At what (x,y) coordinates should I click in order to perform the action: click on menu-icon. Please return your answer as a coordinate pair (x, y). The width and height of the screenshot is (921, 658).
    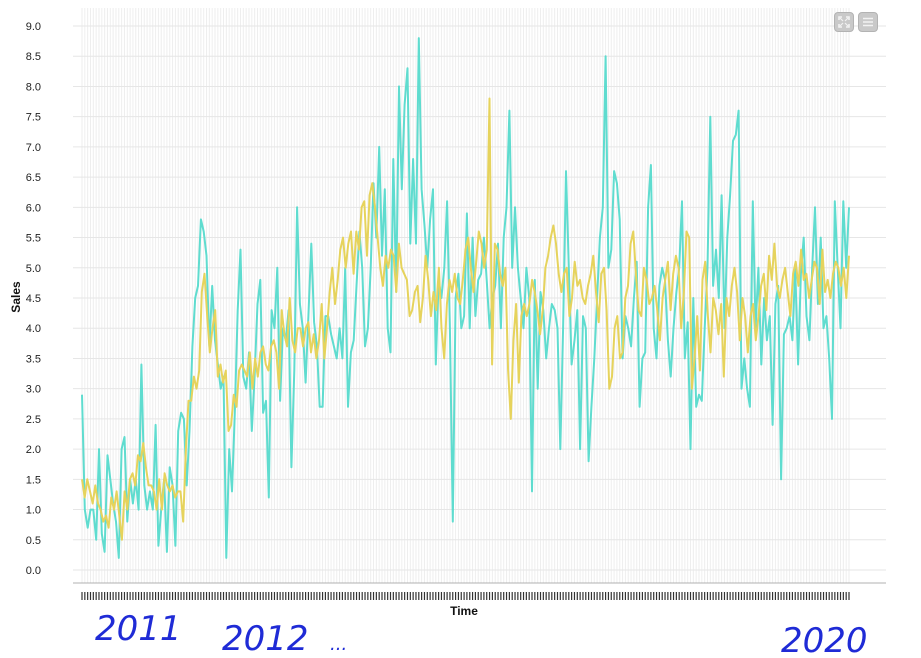
    Looking at the image, I should click on (868, 22).